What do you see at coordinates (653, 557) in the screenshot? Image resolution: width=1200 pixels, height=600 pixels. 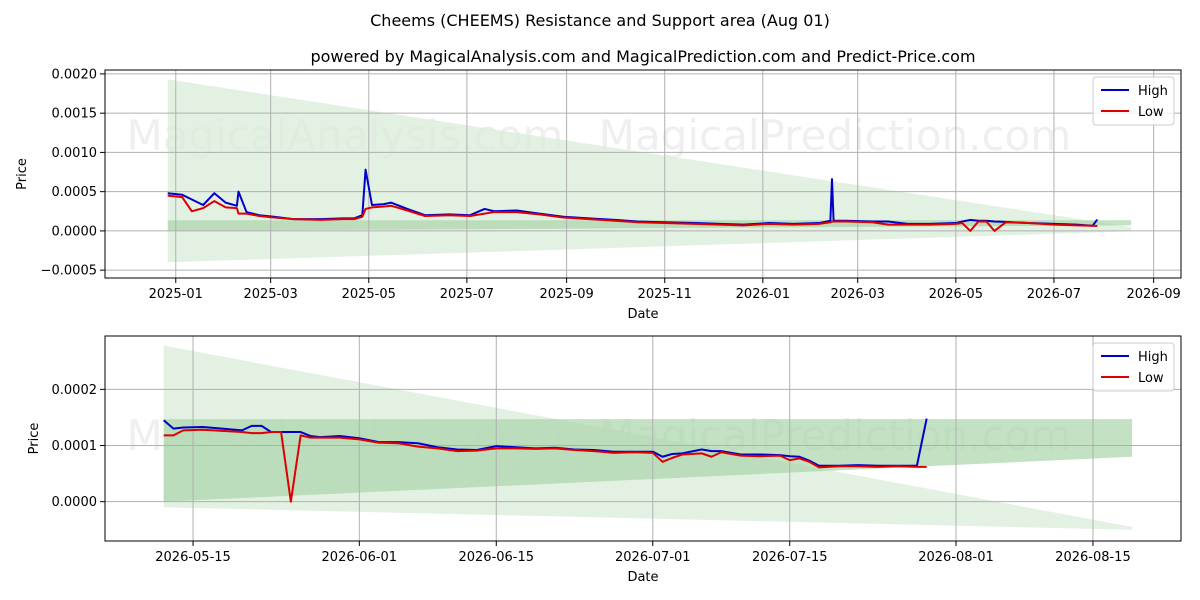 I see `x-tick-label: 2026-07-01` at bounding box center [653, 557].